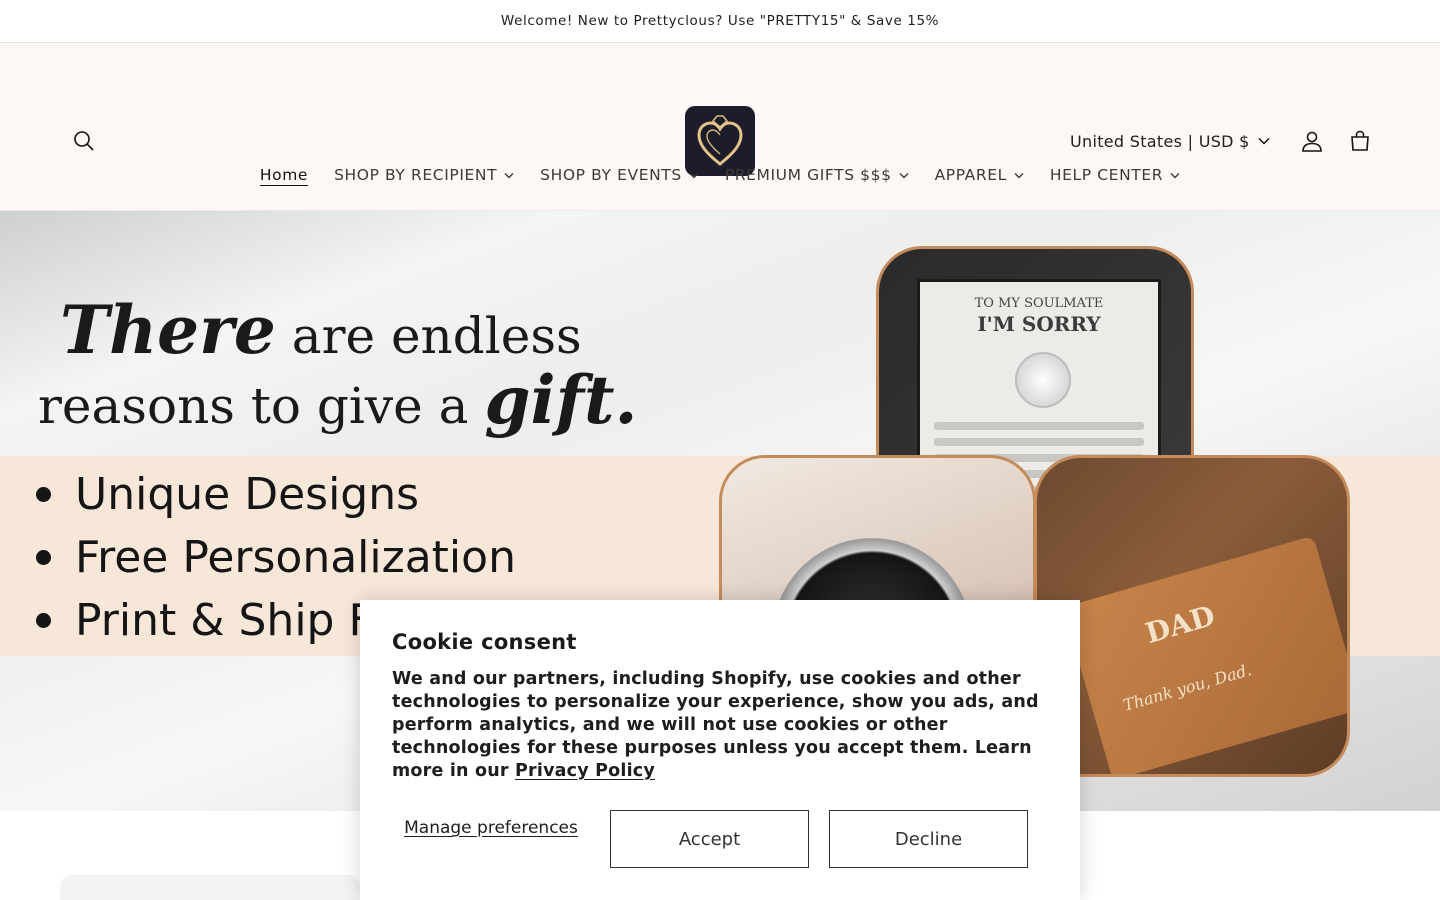 This screenshot has width=1440, height=900. I want to click on country-currency-label: United States | USD $, so click(1160, 141).